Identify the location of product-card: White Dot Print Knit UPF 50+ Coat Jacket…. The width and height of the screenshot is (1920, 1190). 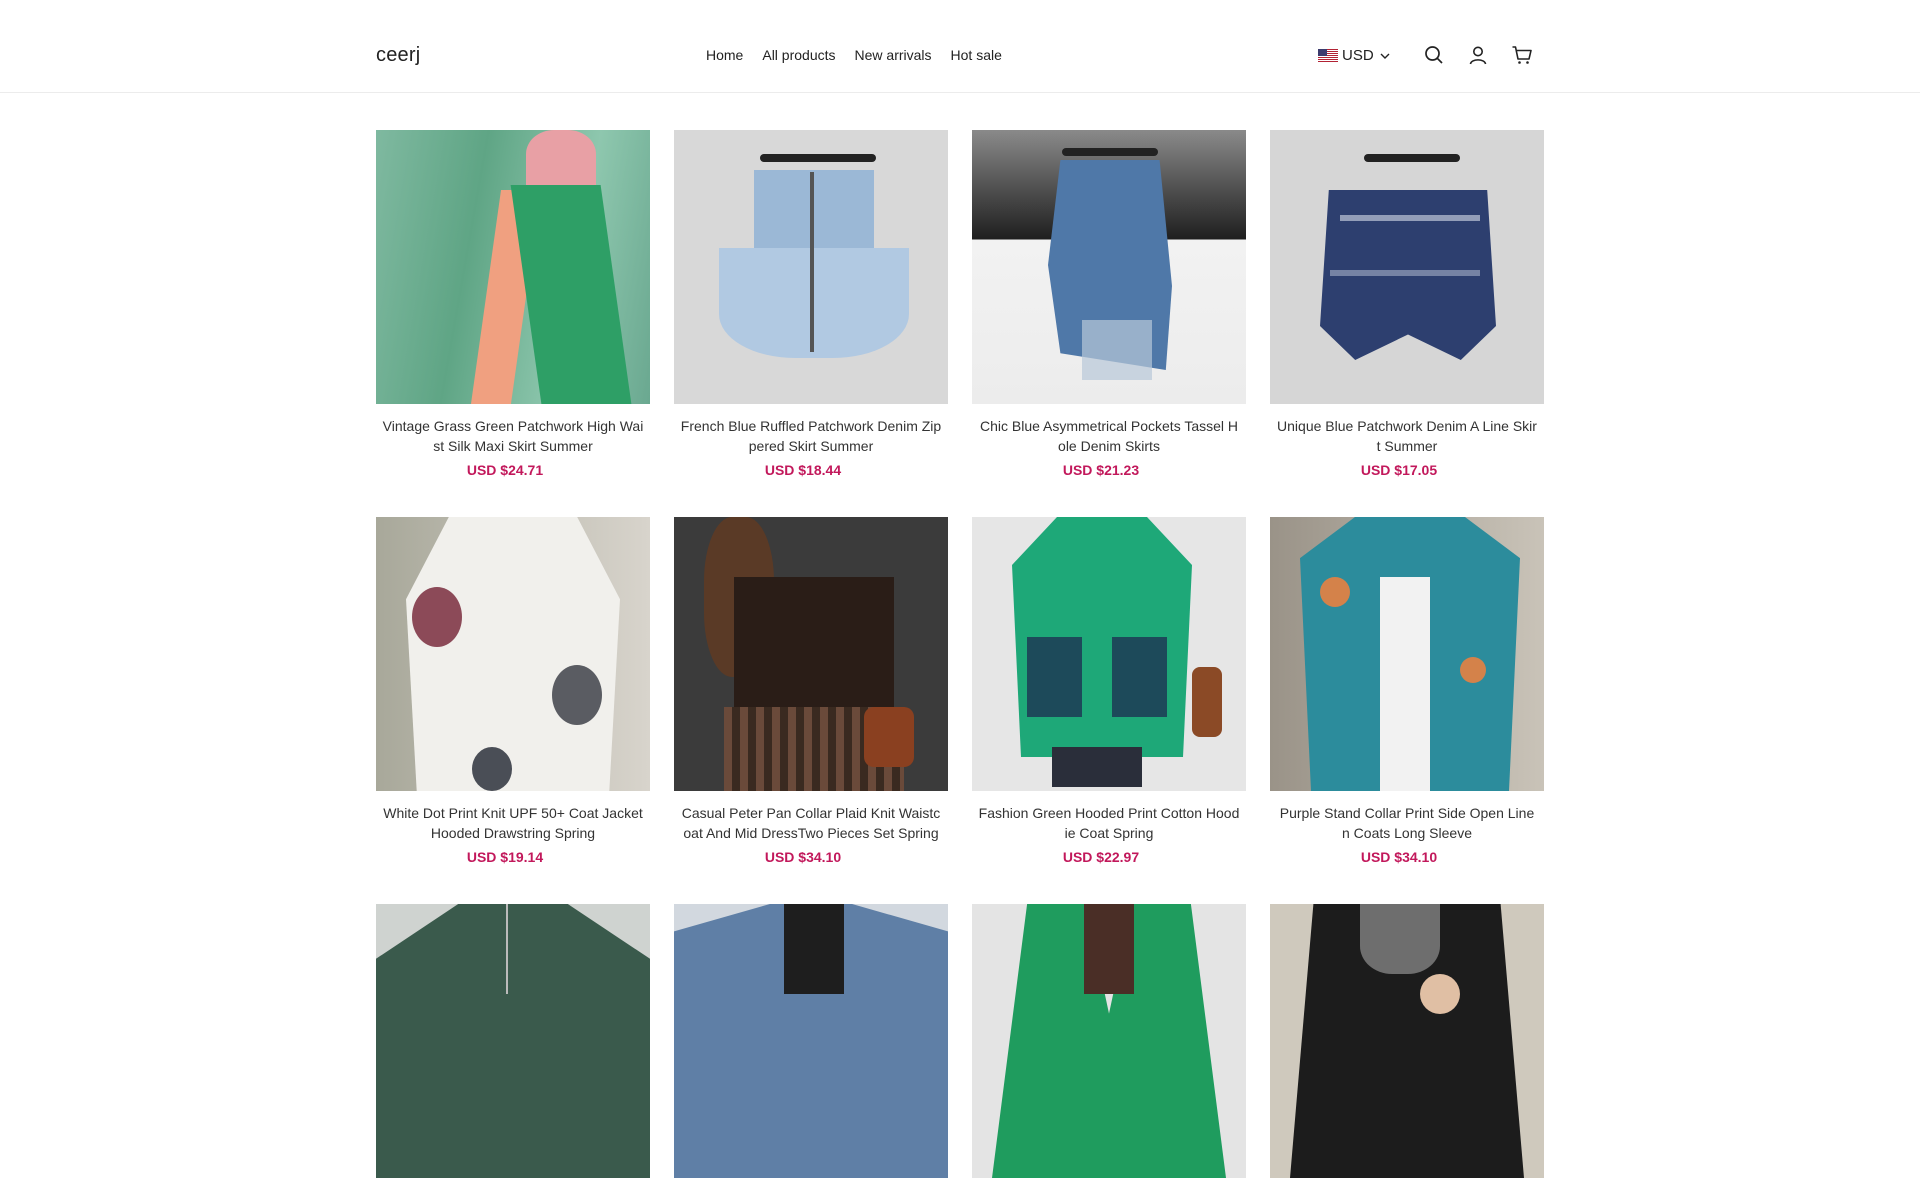
(513, 691).